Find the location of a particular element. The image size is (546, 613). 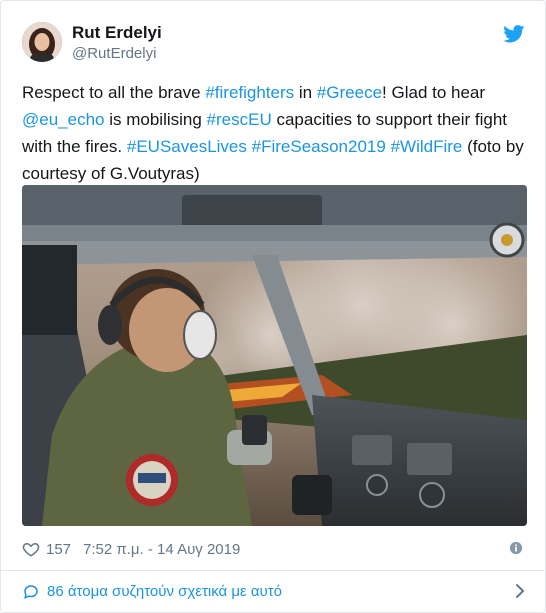

tweet-text-segment: is mobilising is located at coordinates (155, 119).